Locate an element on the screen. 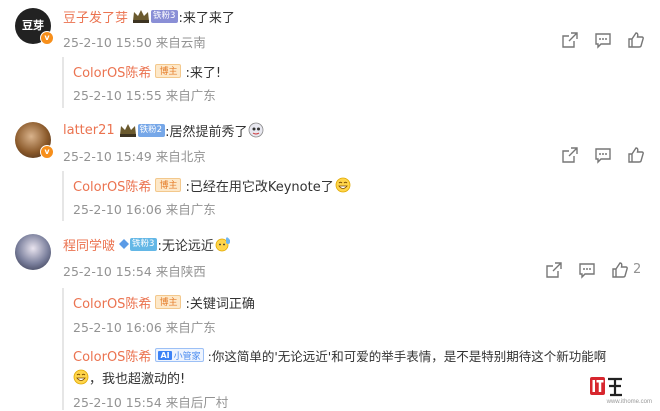  reply-text-continued: ，我也超激动的! is located at coordinates (137, 379).